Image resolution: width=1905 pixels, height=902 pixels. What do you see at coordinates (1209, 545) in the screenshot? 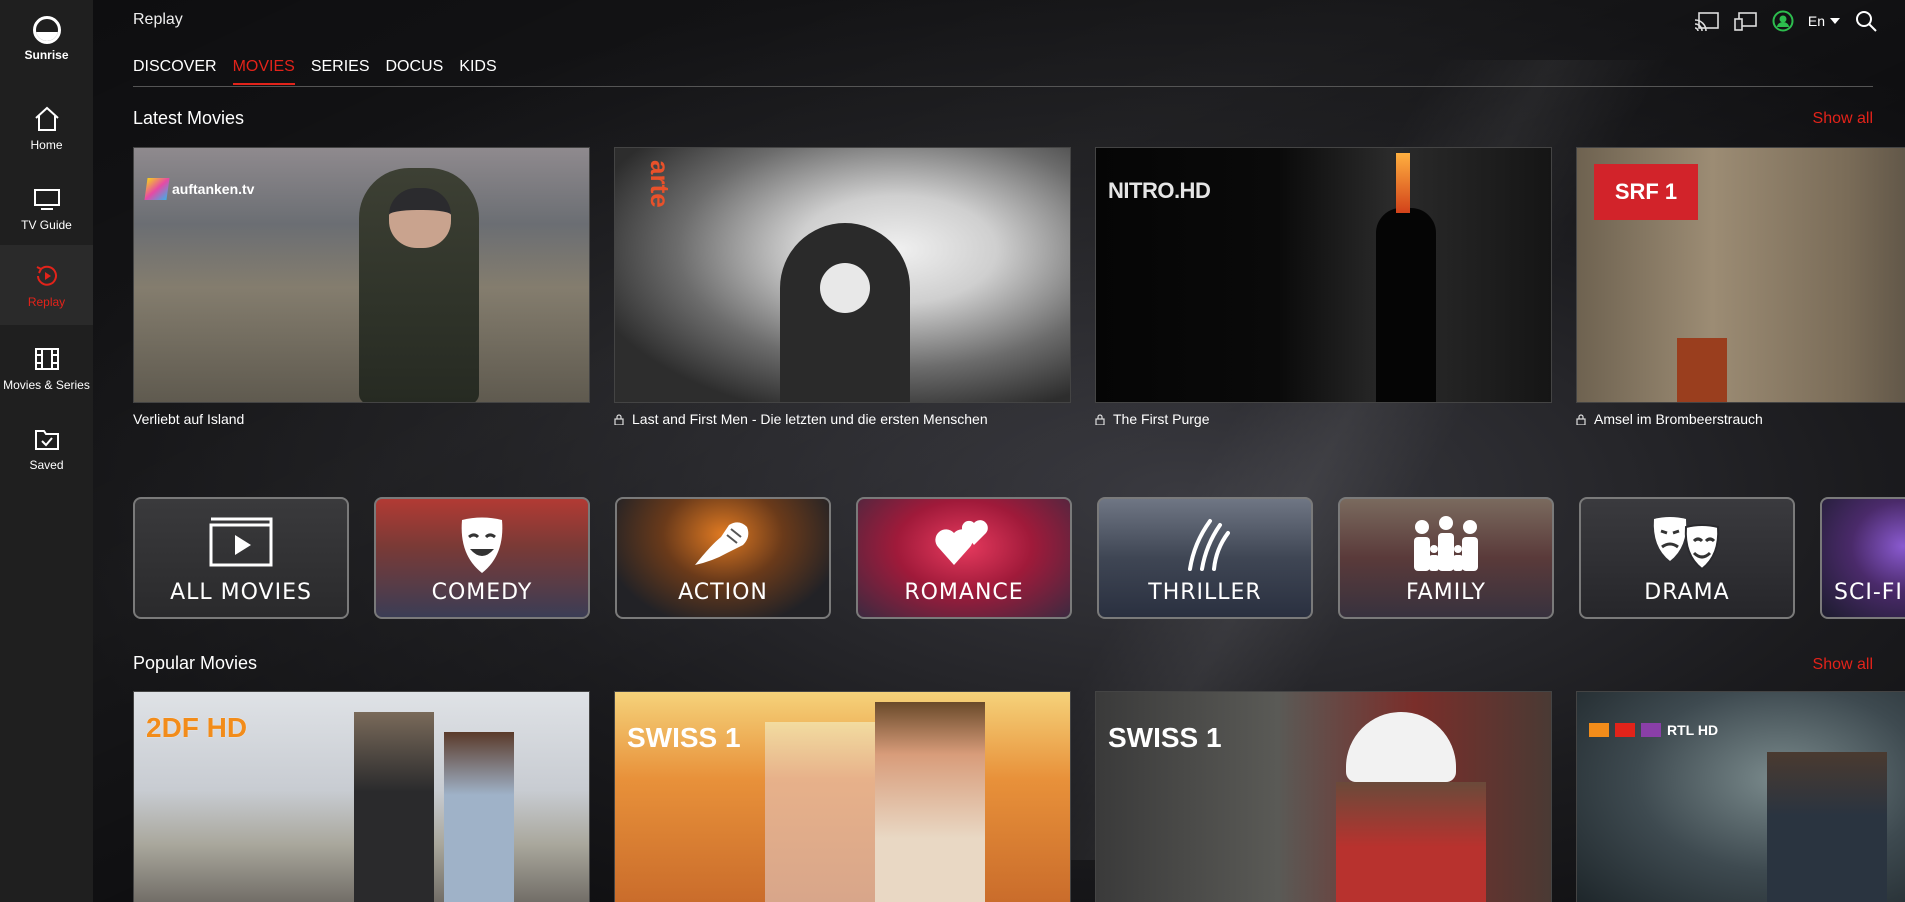
I see `claw-marks-icon` at bounding box center [1209, 545].